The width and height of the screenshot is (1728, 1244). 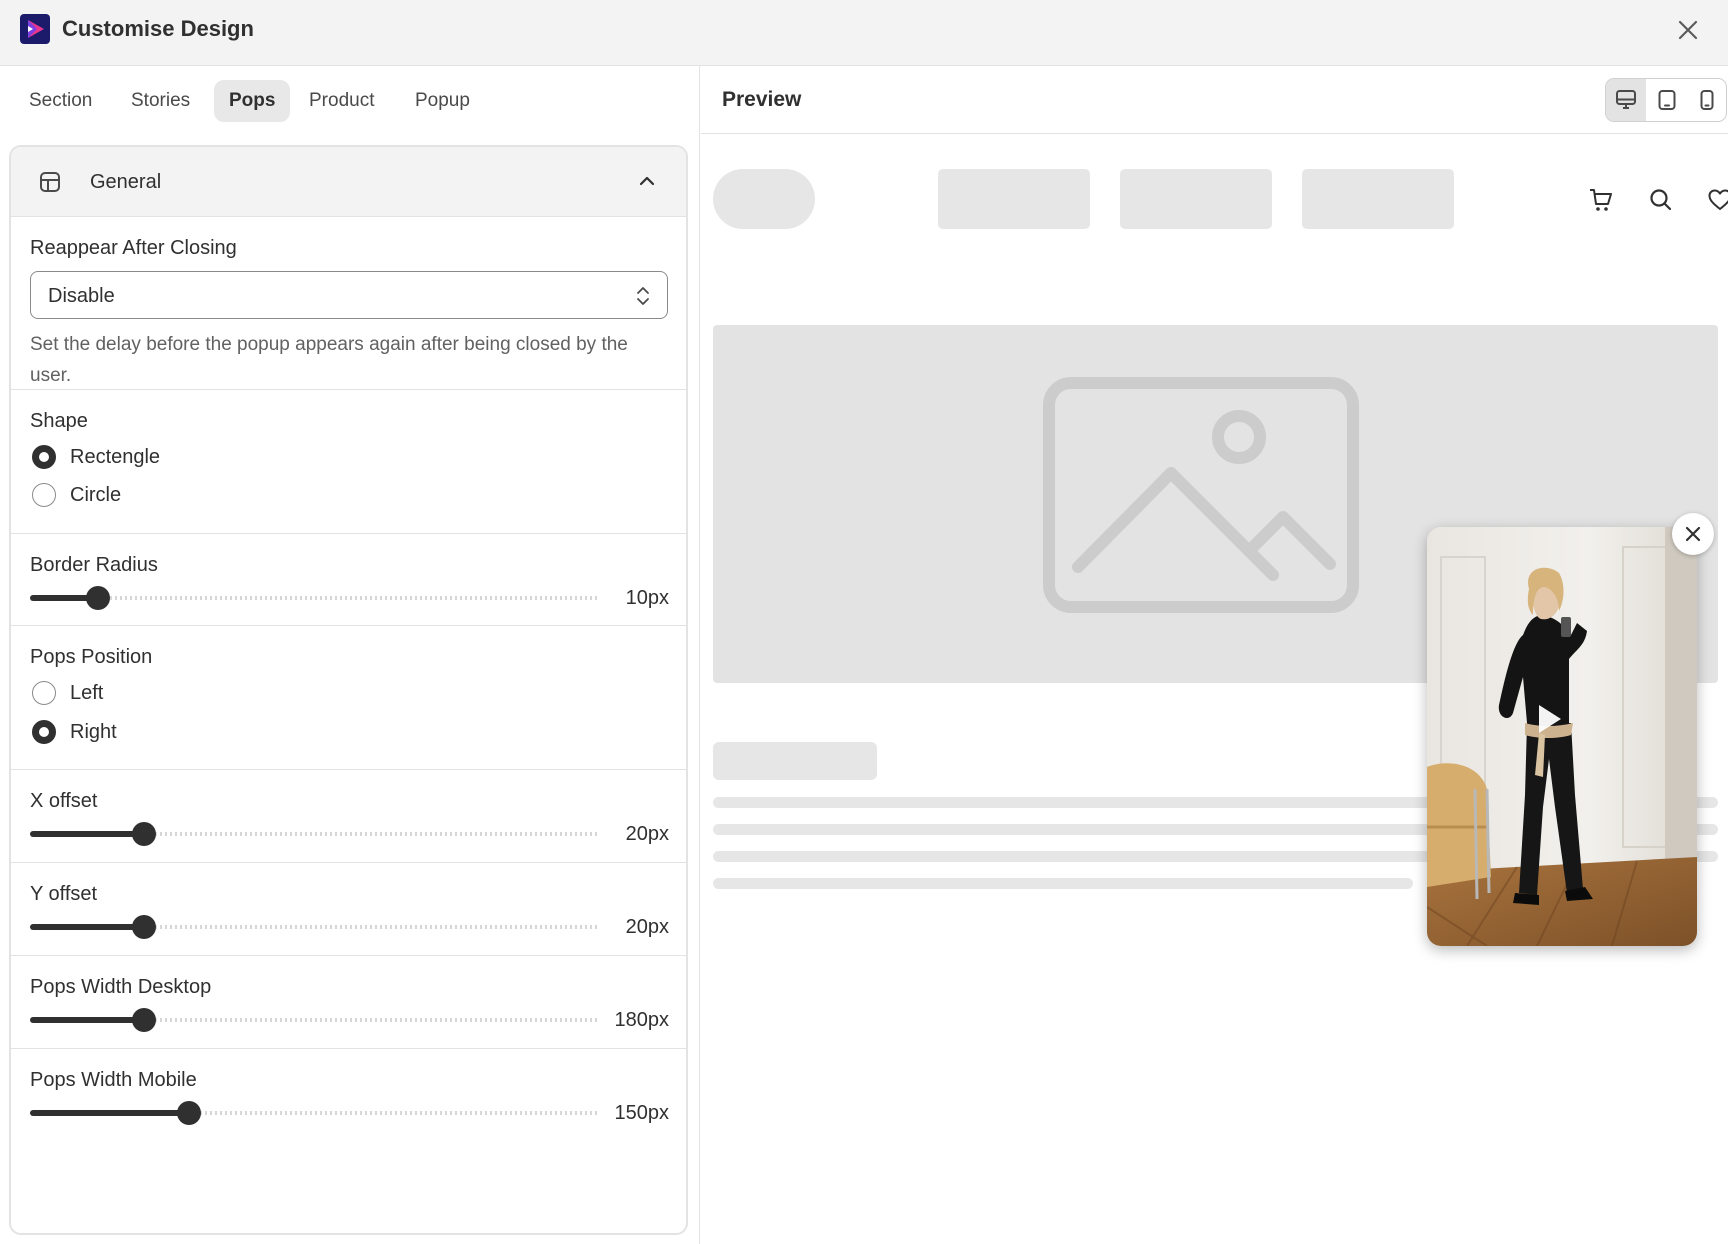 What do you see at coordinates (647, 927) in the screenshot?
I see `y-offset-value: 20px` at bounding box center [647, 927].